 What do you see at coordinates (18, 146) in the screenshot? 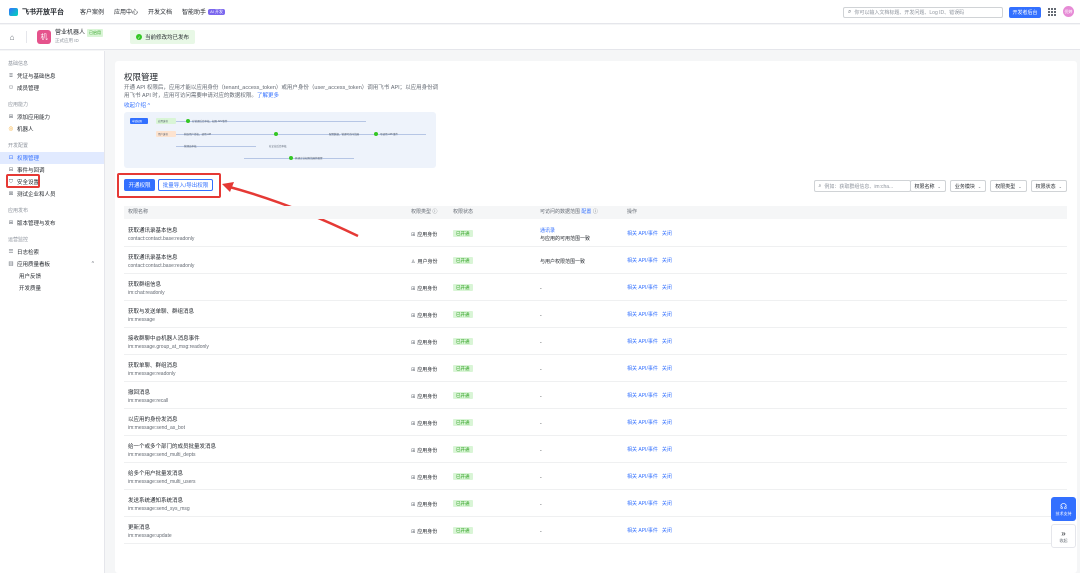
I see `sidebar-group-dev-config: 开发配置` at bounding box center [18, 146].